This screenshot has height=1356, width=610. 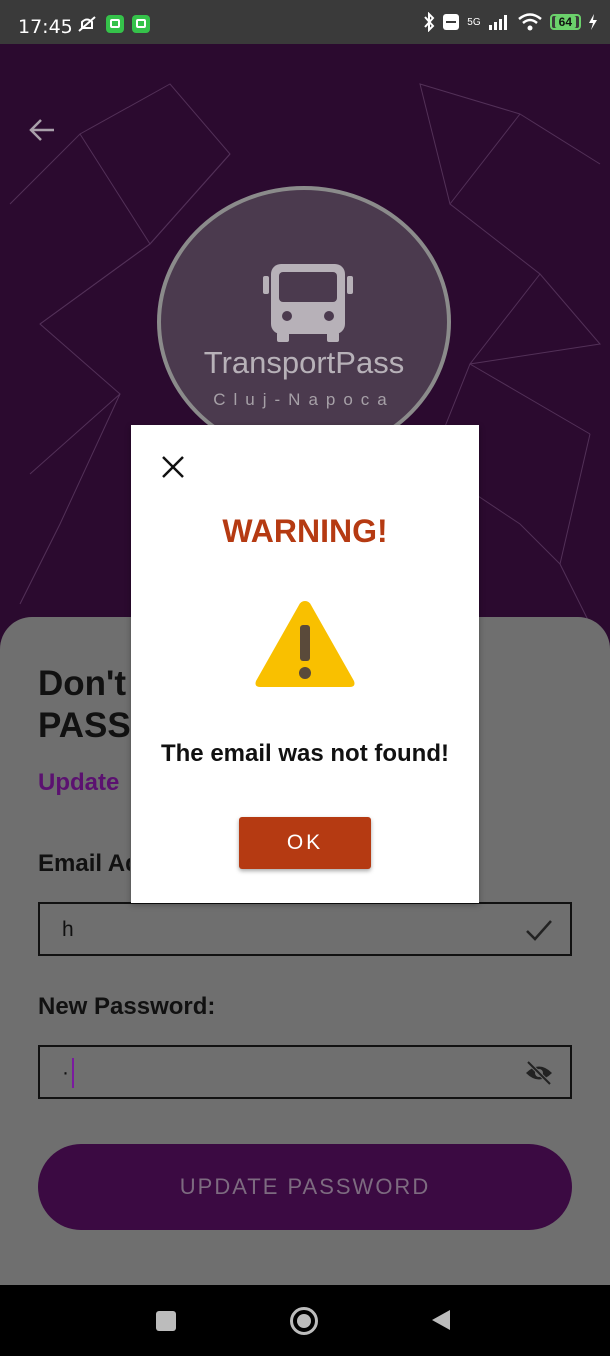 What do you see at coordinates (65, 1072) in the screenshot?
I see `password-value: ·` at bounding box center [65, 1072].